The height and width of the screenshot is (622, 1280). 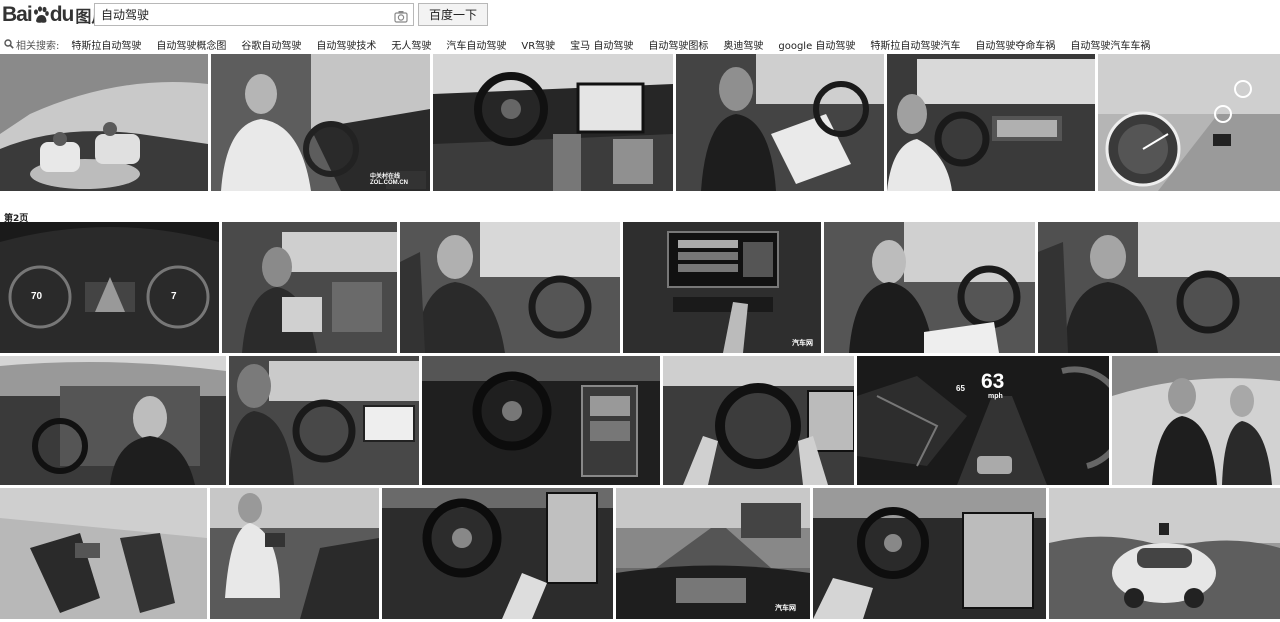 I want to click on related-item: google 自动驾驶, so click(x=816, y=44).